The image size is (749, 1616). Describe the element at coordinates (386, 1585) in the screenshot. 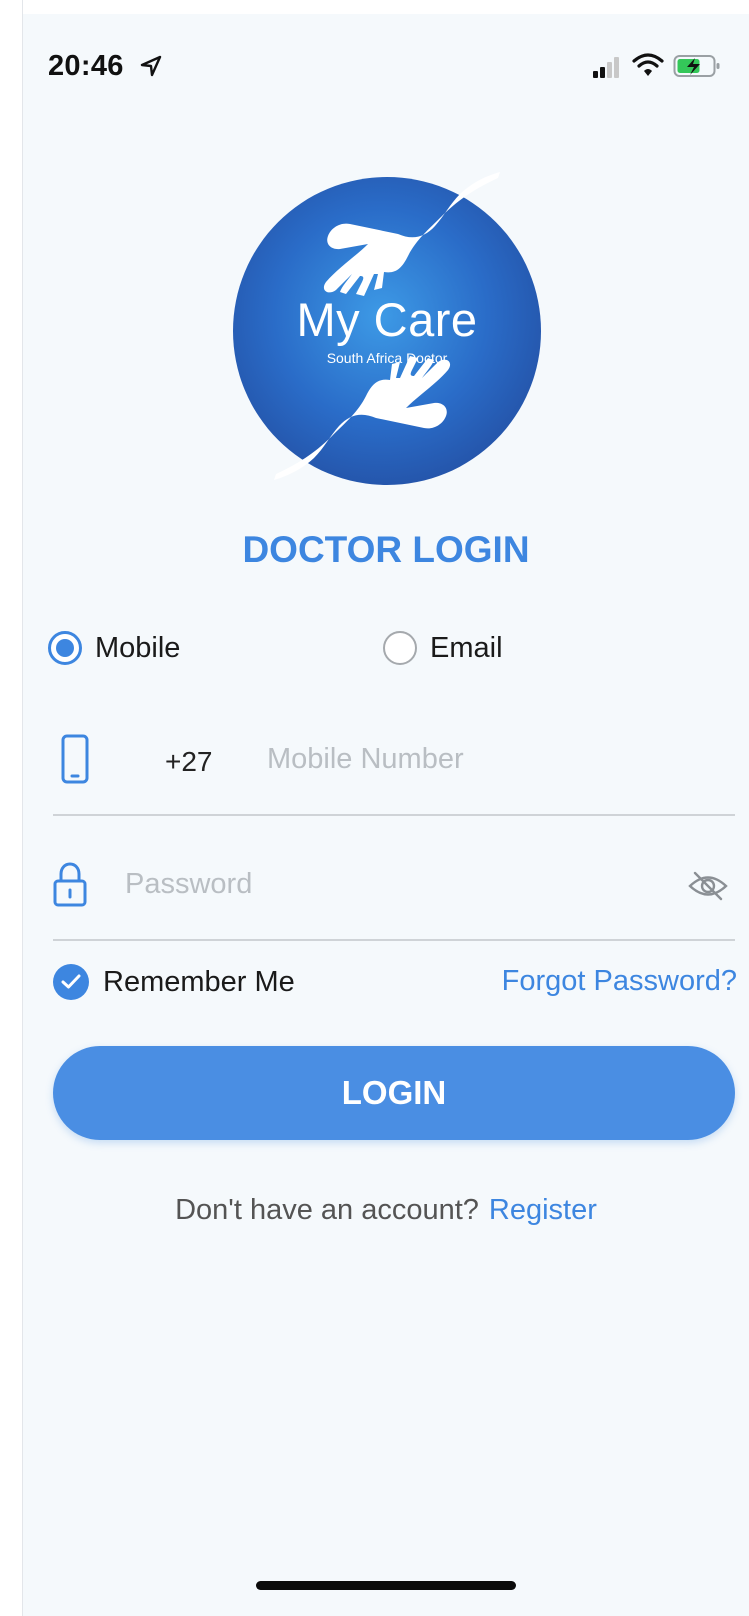

I see `home-indicator` at that location.